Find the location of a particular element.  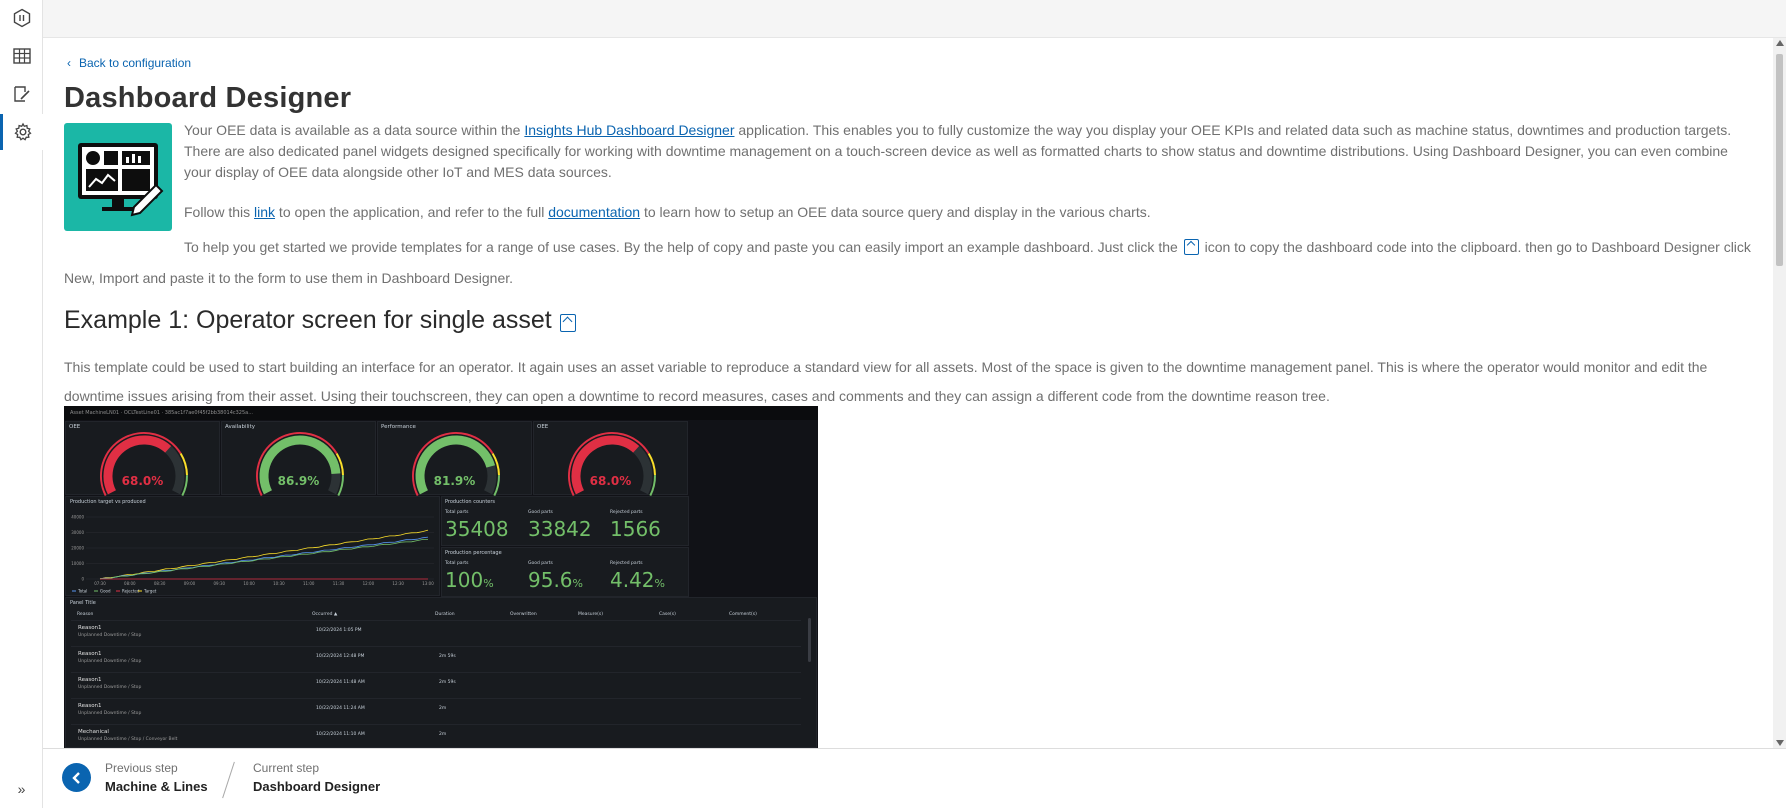

chart-y-tick: 40000 is located at coordinates (77, 517).